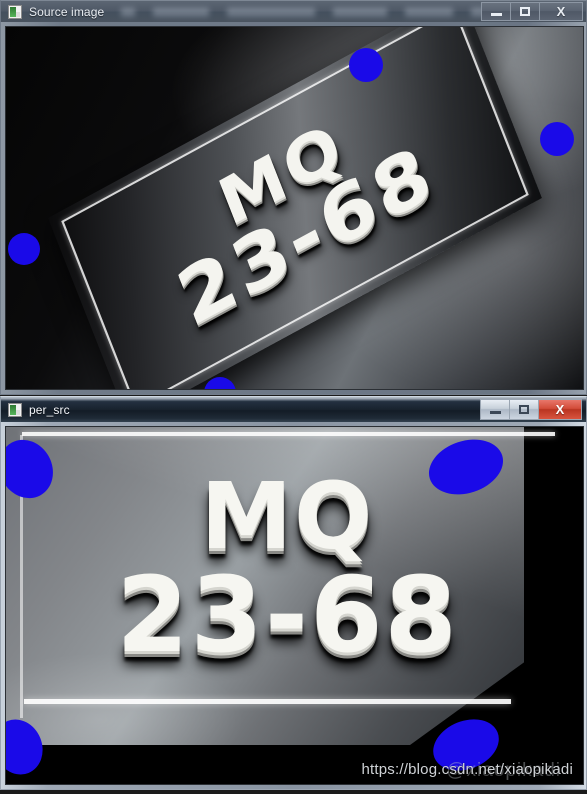  I want to click on corner-marker-right, so click(557, 139).